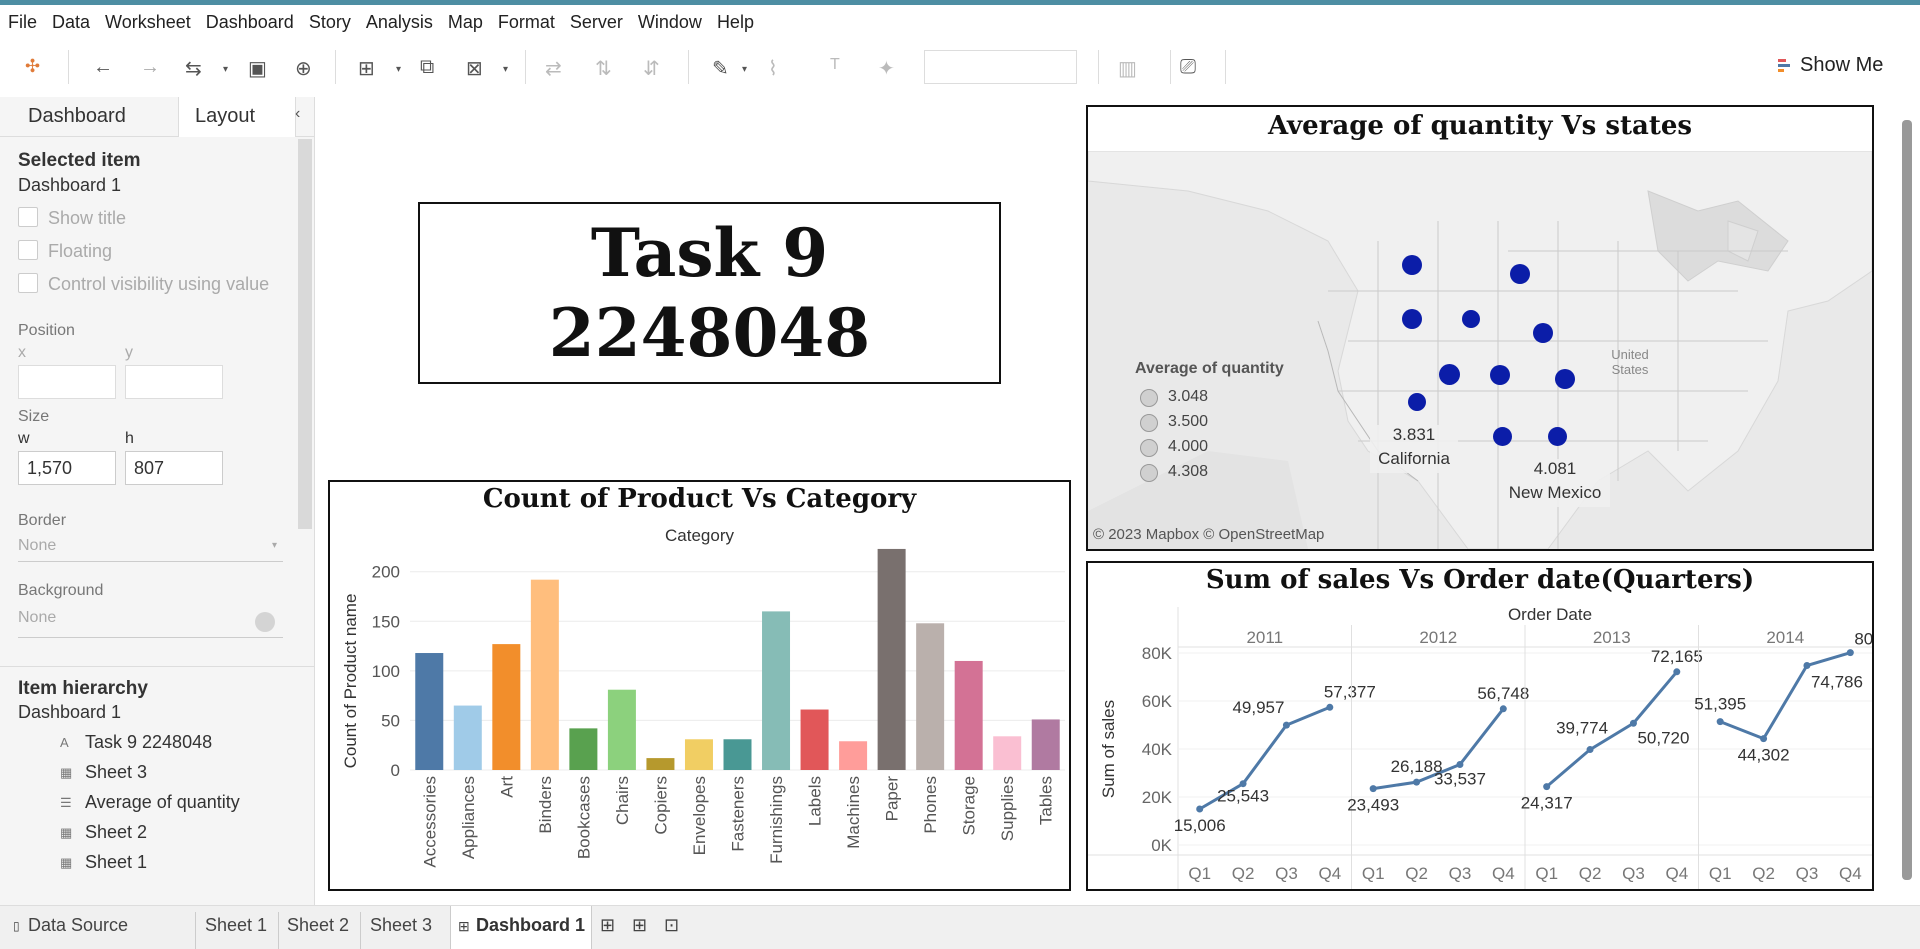  I want to click on menu-server: Server, so click(596, 22).